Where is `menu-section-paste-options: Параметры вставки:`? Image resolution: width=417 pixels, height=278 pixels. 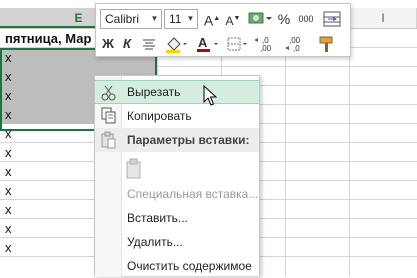
menu-section-paste-options: Параметры вставки: is located at coordinates (177, 140).